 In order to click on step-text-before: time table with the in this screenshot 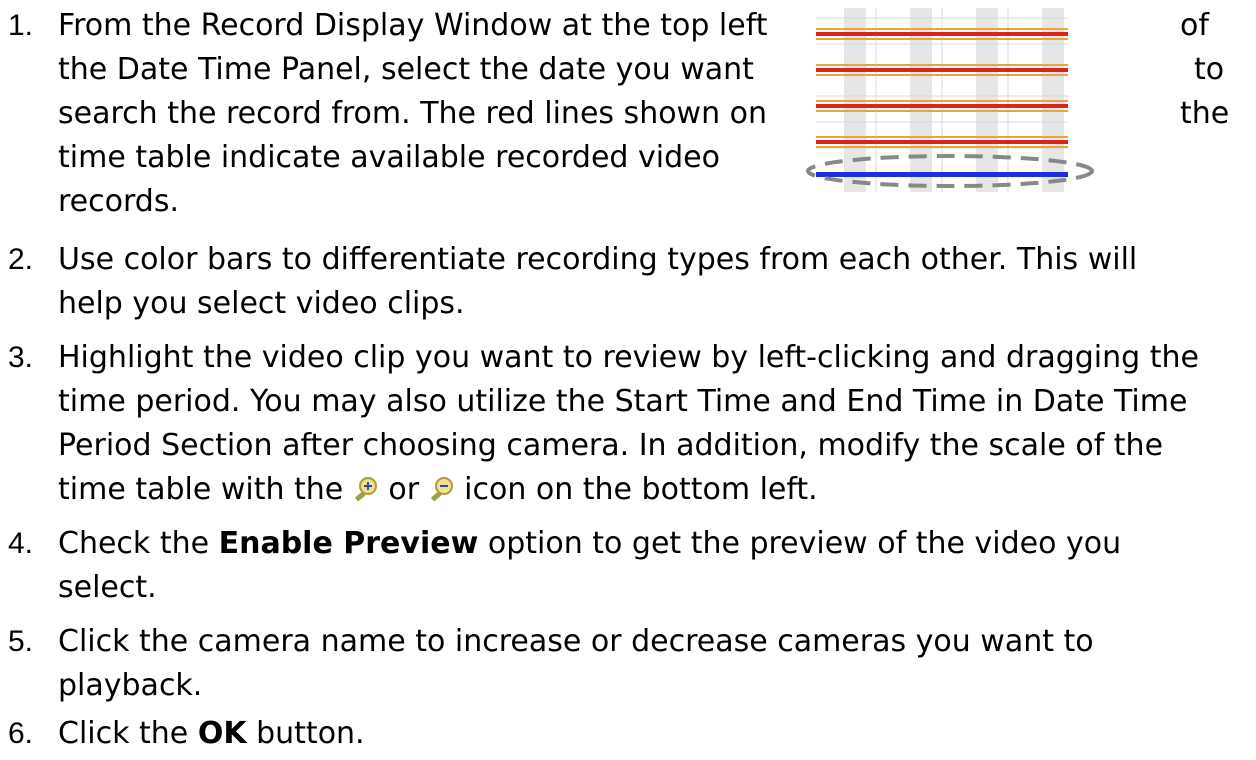, I will do `click(201, 489)`.